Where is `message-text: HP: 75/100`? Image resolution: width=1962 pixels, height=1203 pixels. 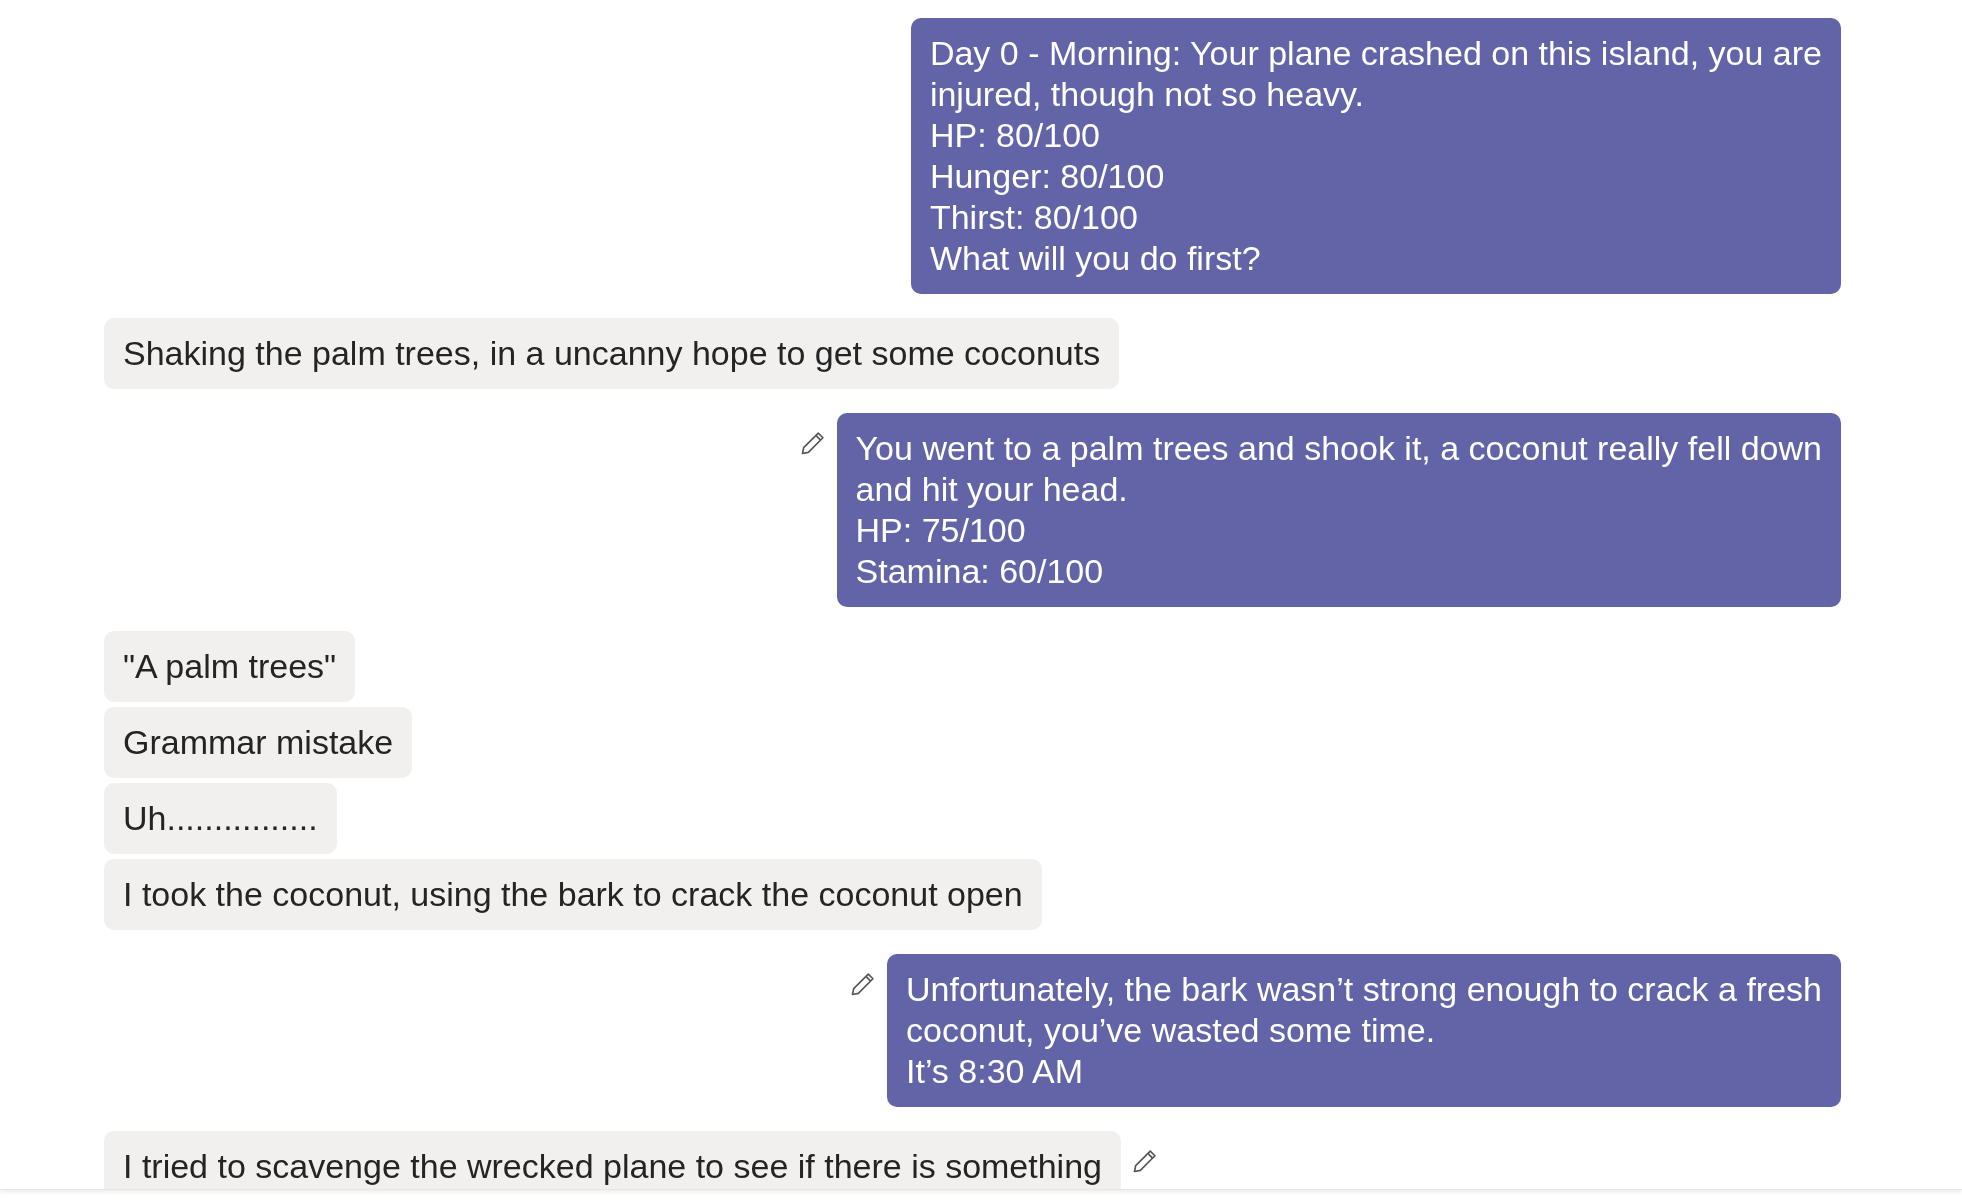
message-text: HP: 75/100 is located at coordinates (941, 530).